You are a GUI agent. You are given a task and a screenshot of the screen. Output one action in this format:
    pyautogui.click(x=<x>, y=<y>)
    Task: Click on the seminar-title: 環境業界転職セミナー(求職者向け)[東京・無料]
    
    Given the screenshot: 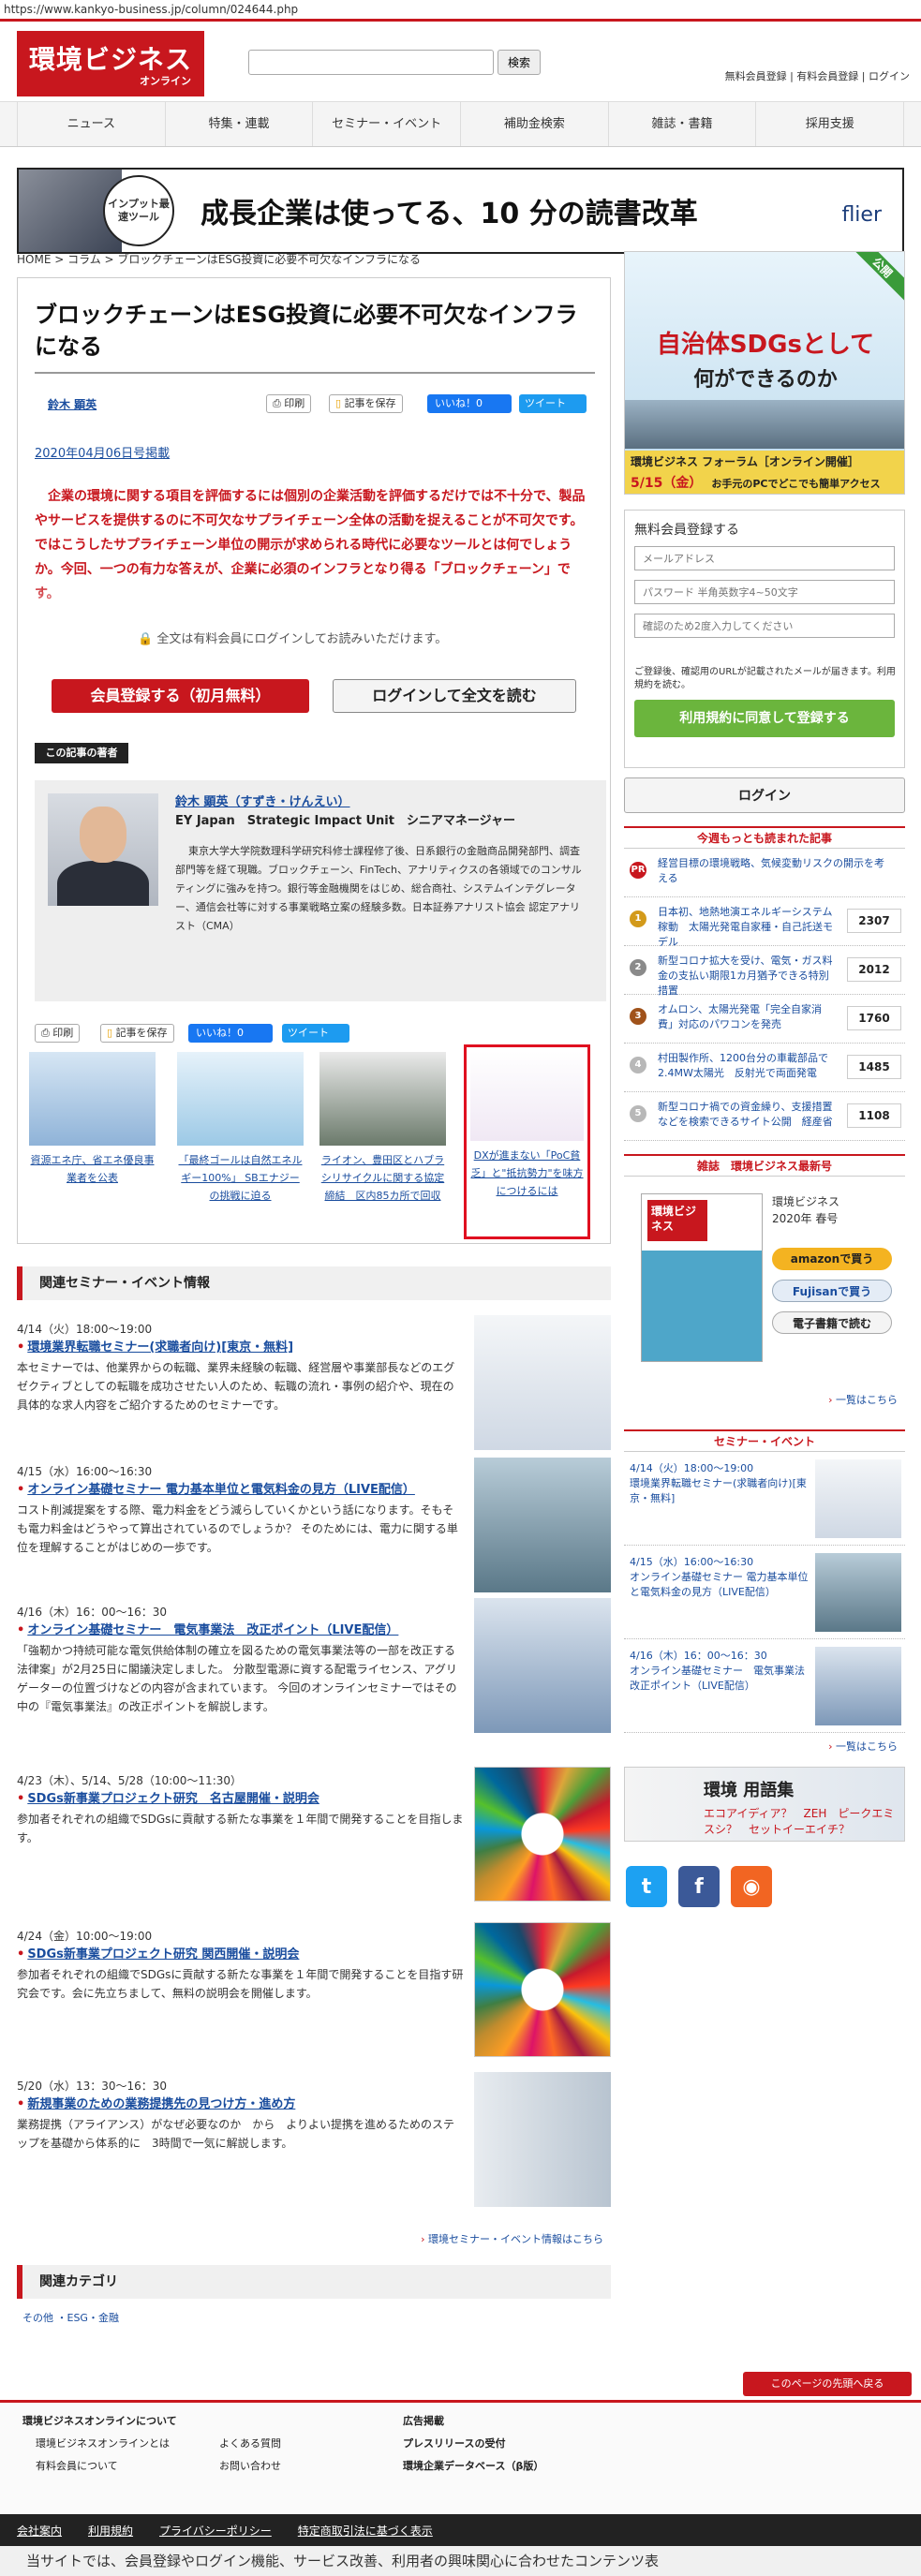 What is the action you would take?
    pyautogui.click(x=155, y=1347)
    